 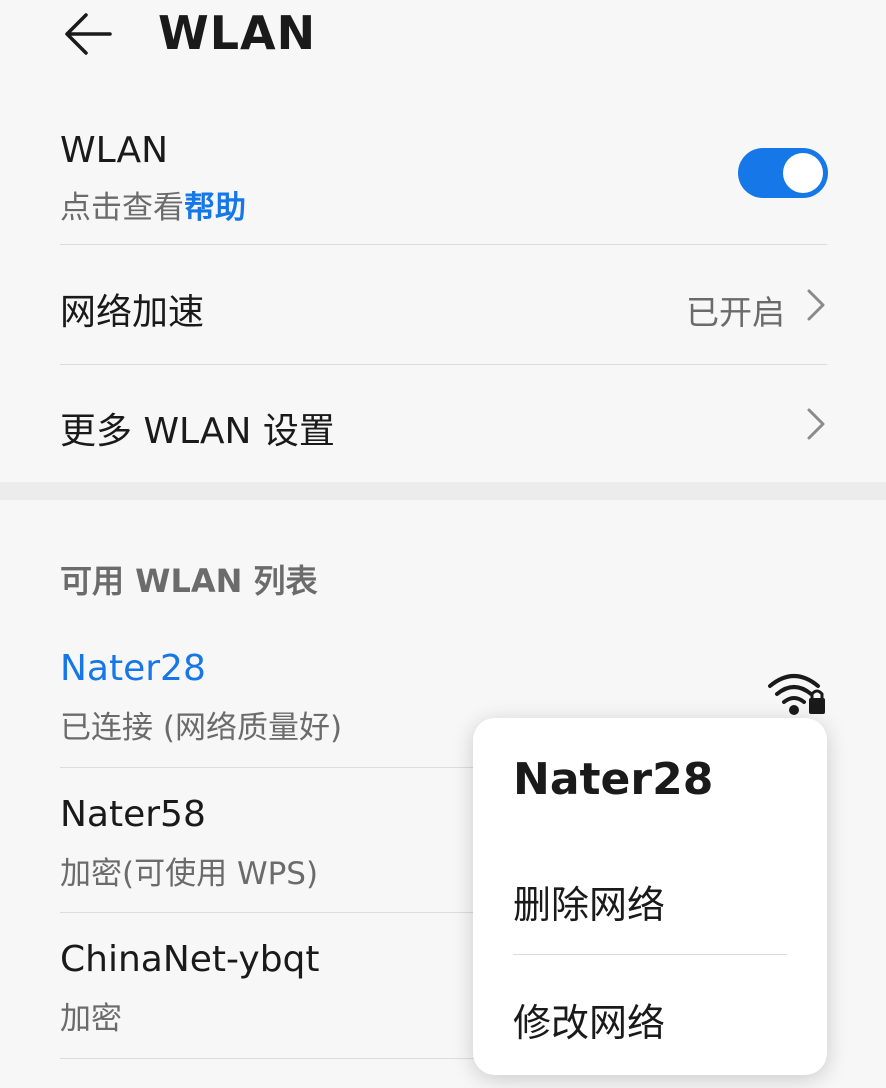 What do you see at coordinates (443, 40) in the screenshot?
I see `top-bar: WLAN` at bounding box center [443, 40].